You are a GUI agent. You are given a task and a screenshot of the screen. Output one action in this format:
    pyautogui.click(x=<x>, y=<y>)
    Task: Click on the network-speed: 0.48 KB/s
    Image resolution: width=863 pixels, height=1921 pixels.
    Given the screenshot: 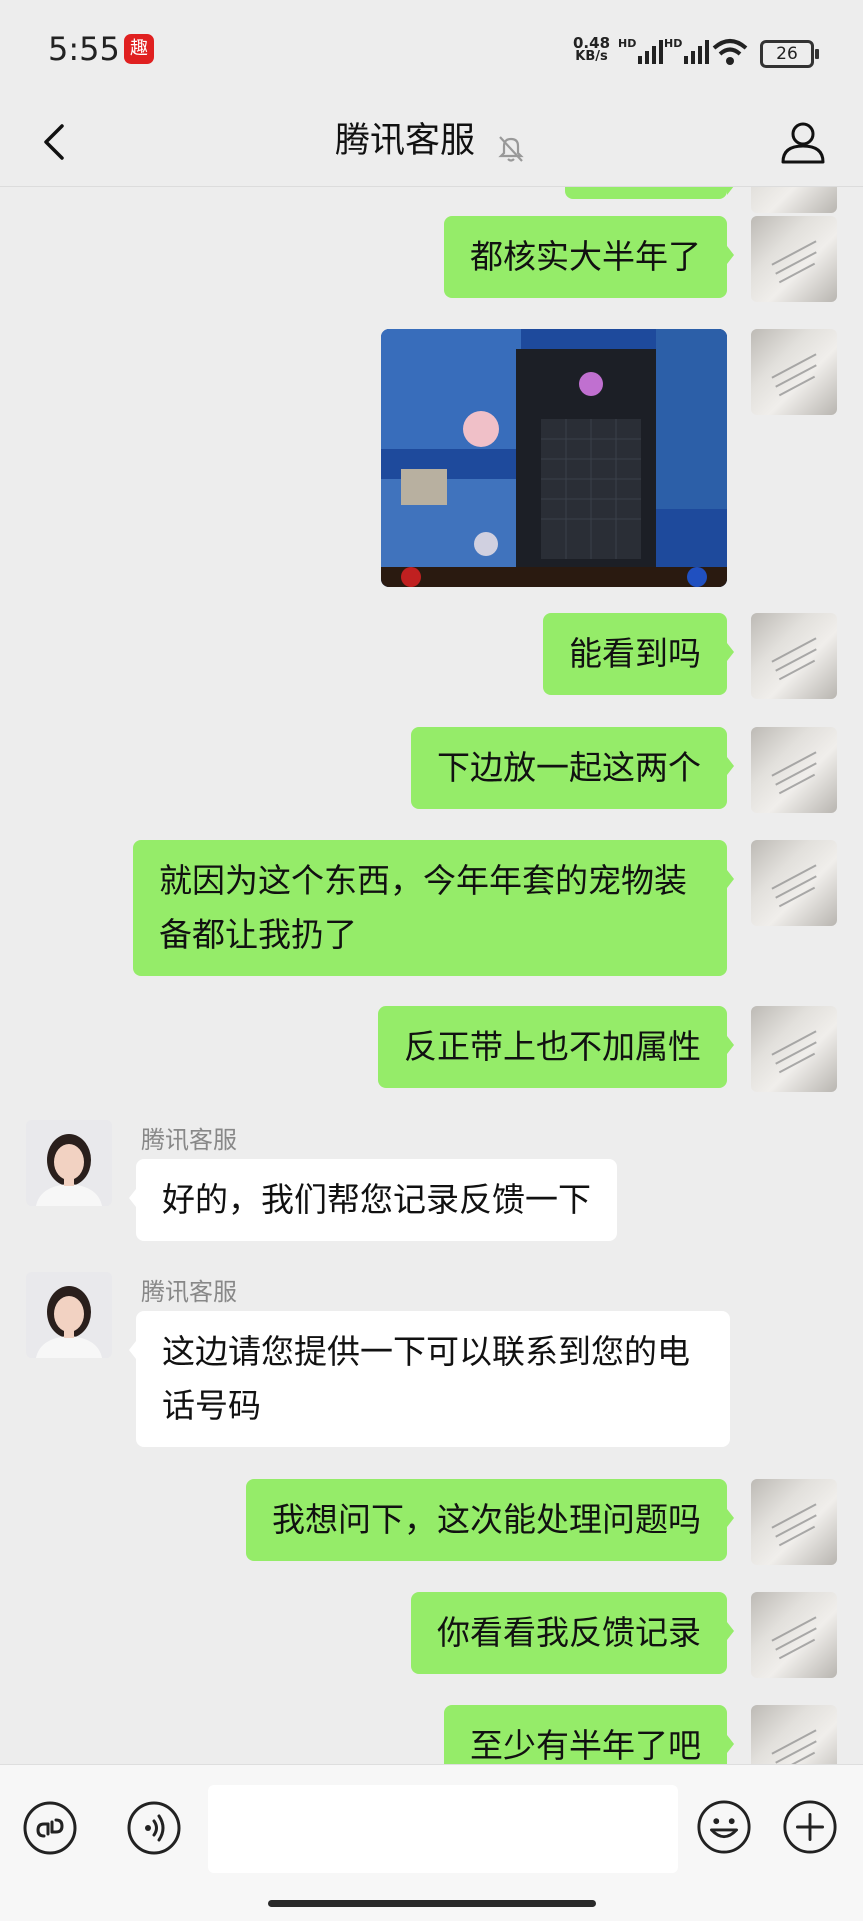 What is the action you would take?
    pyautogui.click(x=591, y=50)
    